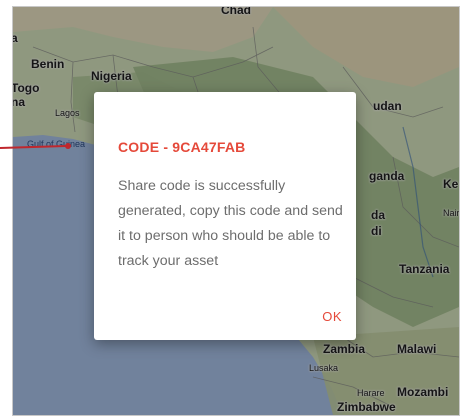 The height and width of the screenshot is (417, 465). What do you see at coordinates (332, 316) in the screenshot?
I see `ok-button: OK` at bounding box center [332, 316].